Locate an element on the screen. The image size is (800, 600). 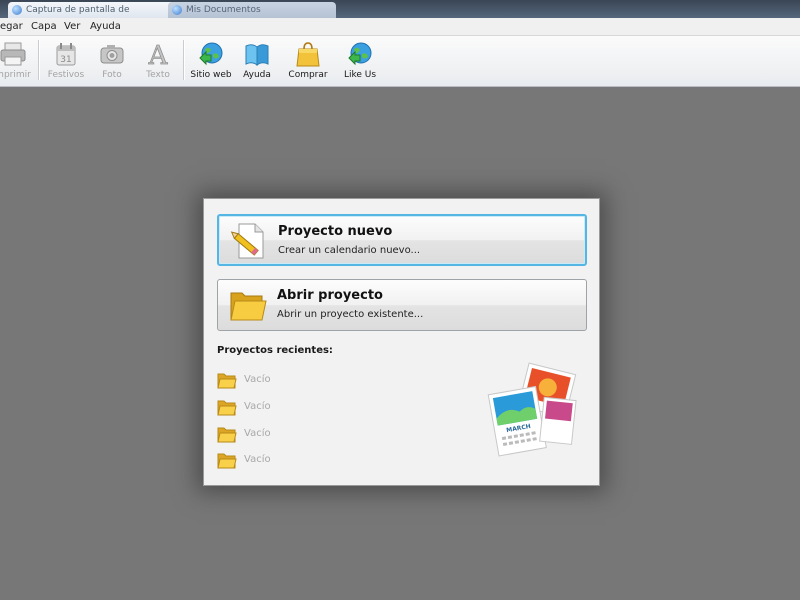
print-label: mprimir is located at coordinates (15, 75).